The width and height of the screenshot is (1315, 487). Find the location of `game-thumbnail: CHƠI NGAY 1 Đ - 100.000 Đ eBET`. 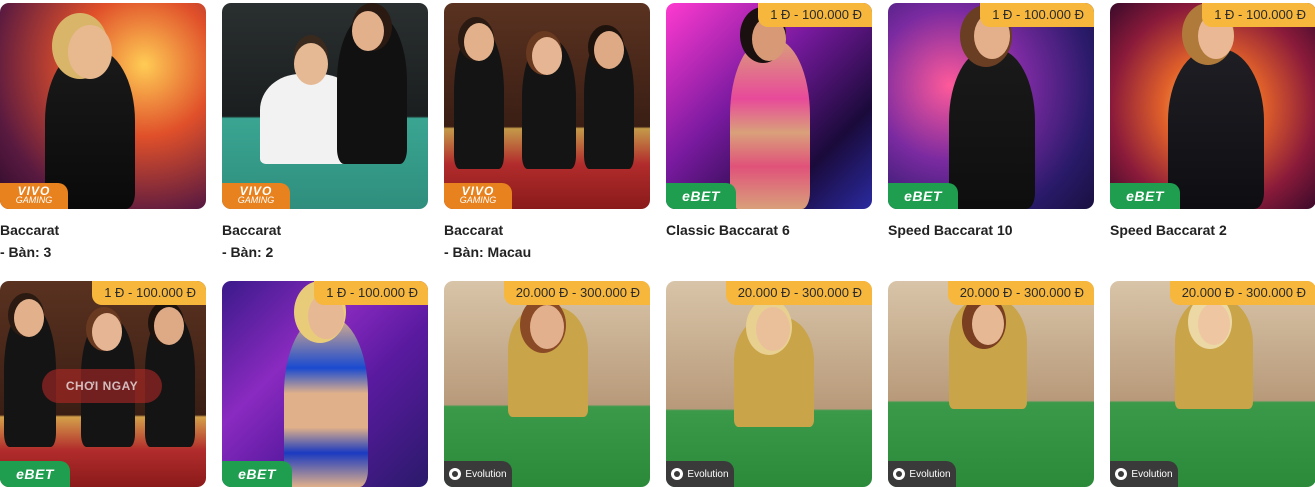

game-thumbnail: CHƠI NGAY 1 Đ - 100.000 Đ eBET is located at coordinates (103, 384).